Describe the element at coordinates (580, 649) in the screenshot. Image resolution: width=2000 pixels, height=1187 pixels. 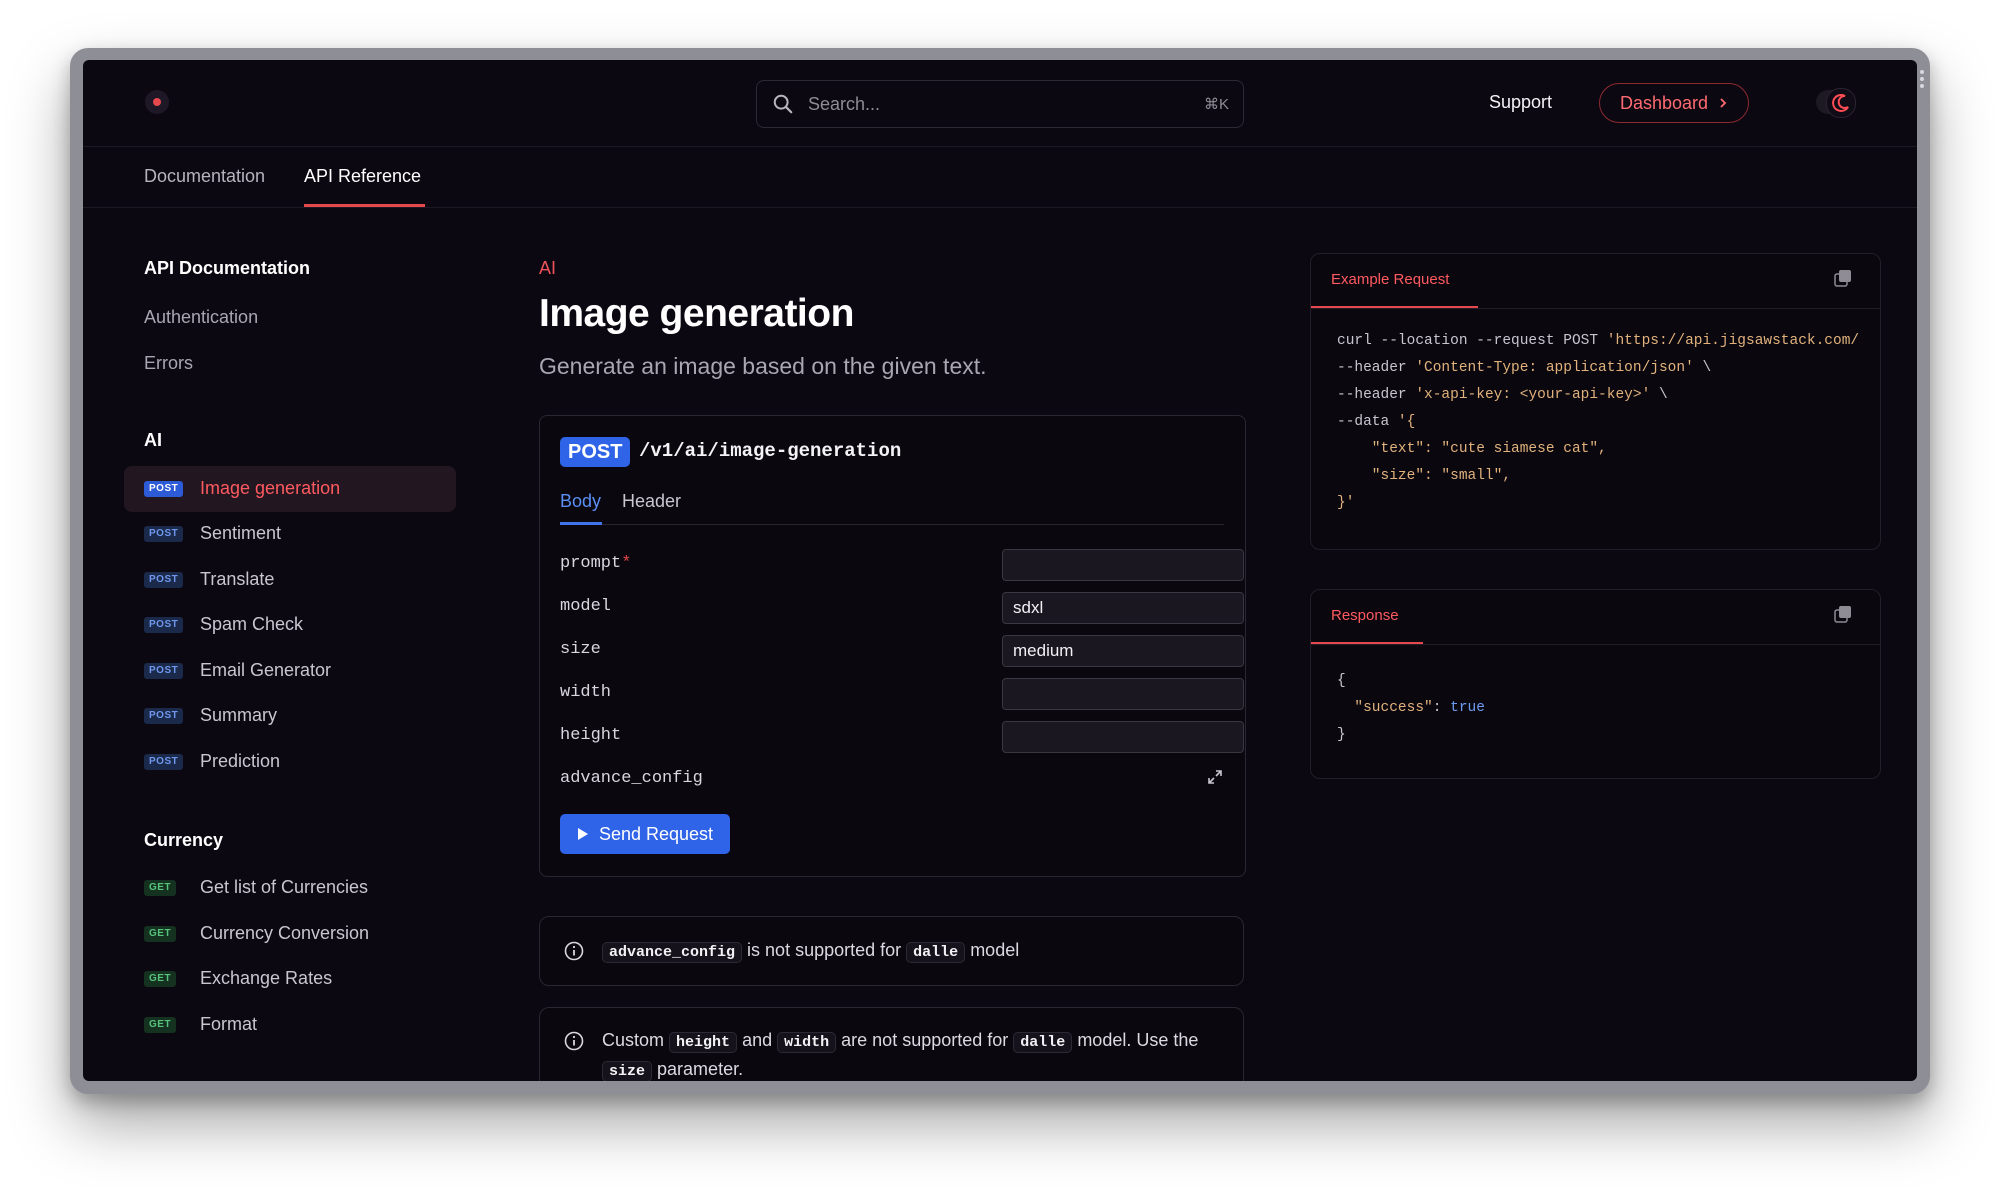
I see `field-label-size: size` at that location.